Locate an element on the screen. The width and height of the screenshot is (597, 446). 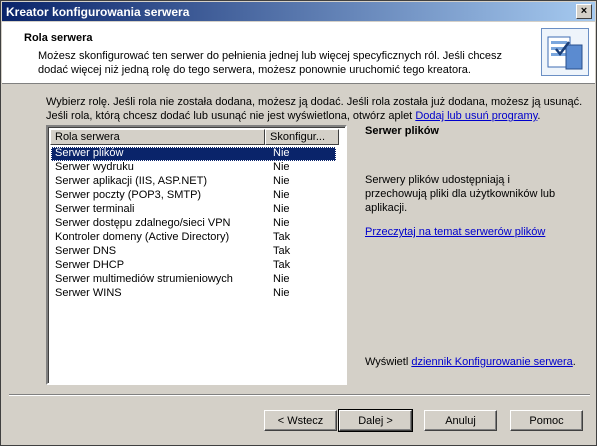
role-row: Serwer plików Nie is located at coordinates (193, 154).